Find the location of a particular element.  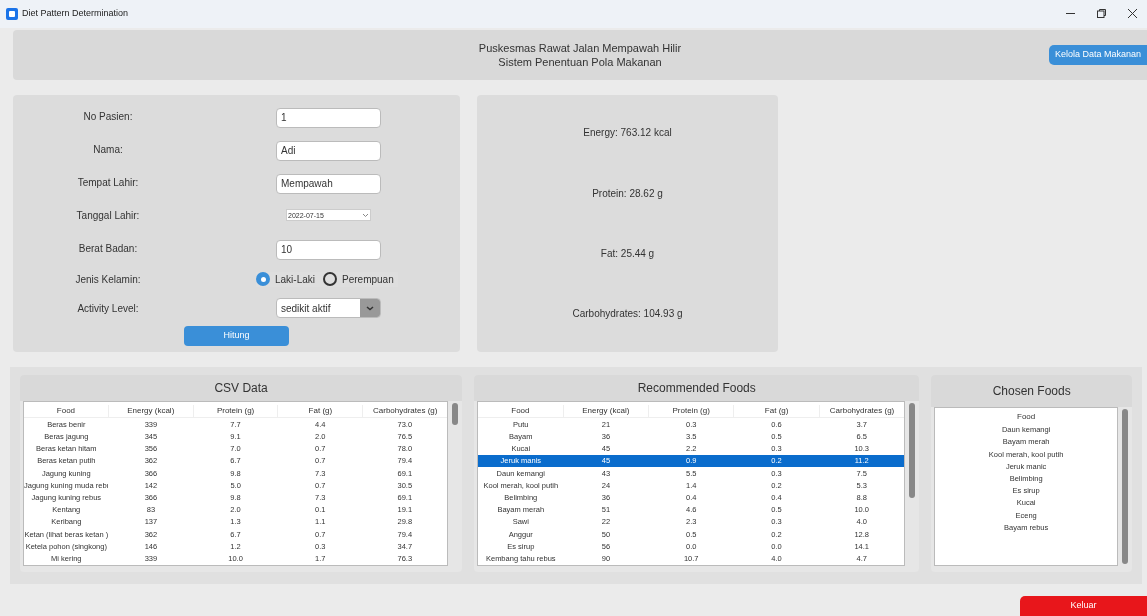

result-text: Energy: 763.12 kcal is located at coordinates (627, 133).